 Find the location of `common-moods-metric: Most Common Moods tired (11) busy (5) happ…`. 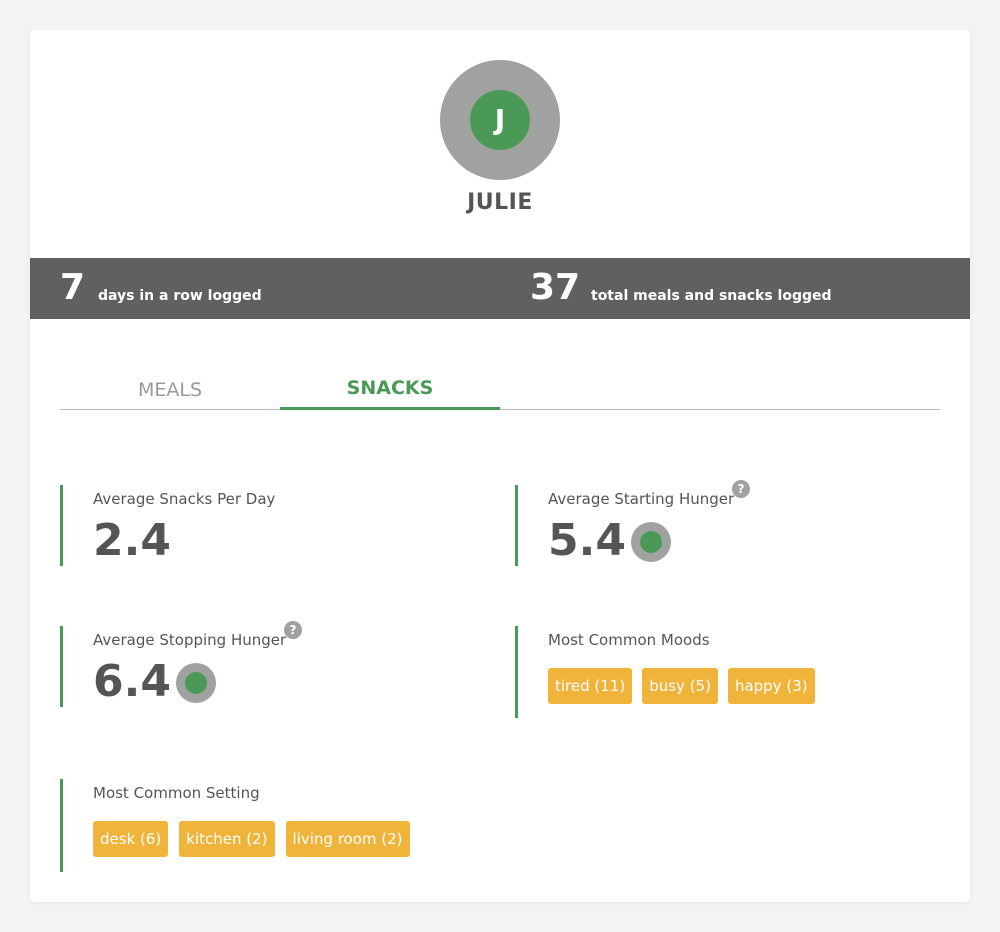

common-moods-metric: Most Common Moods tired (11) busy (5) happ… is located at coordinates (715, 672).